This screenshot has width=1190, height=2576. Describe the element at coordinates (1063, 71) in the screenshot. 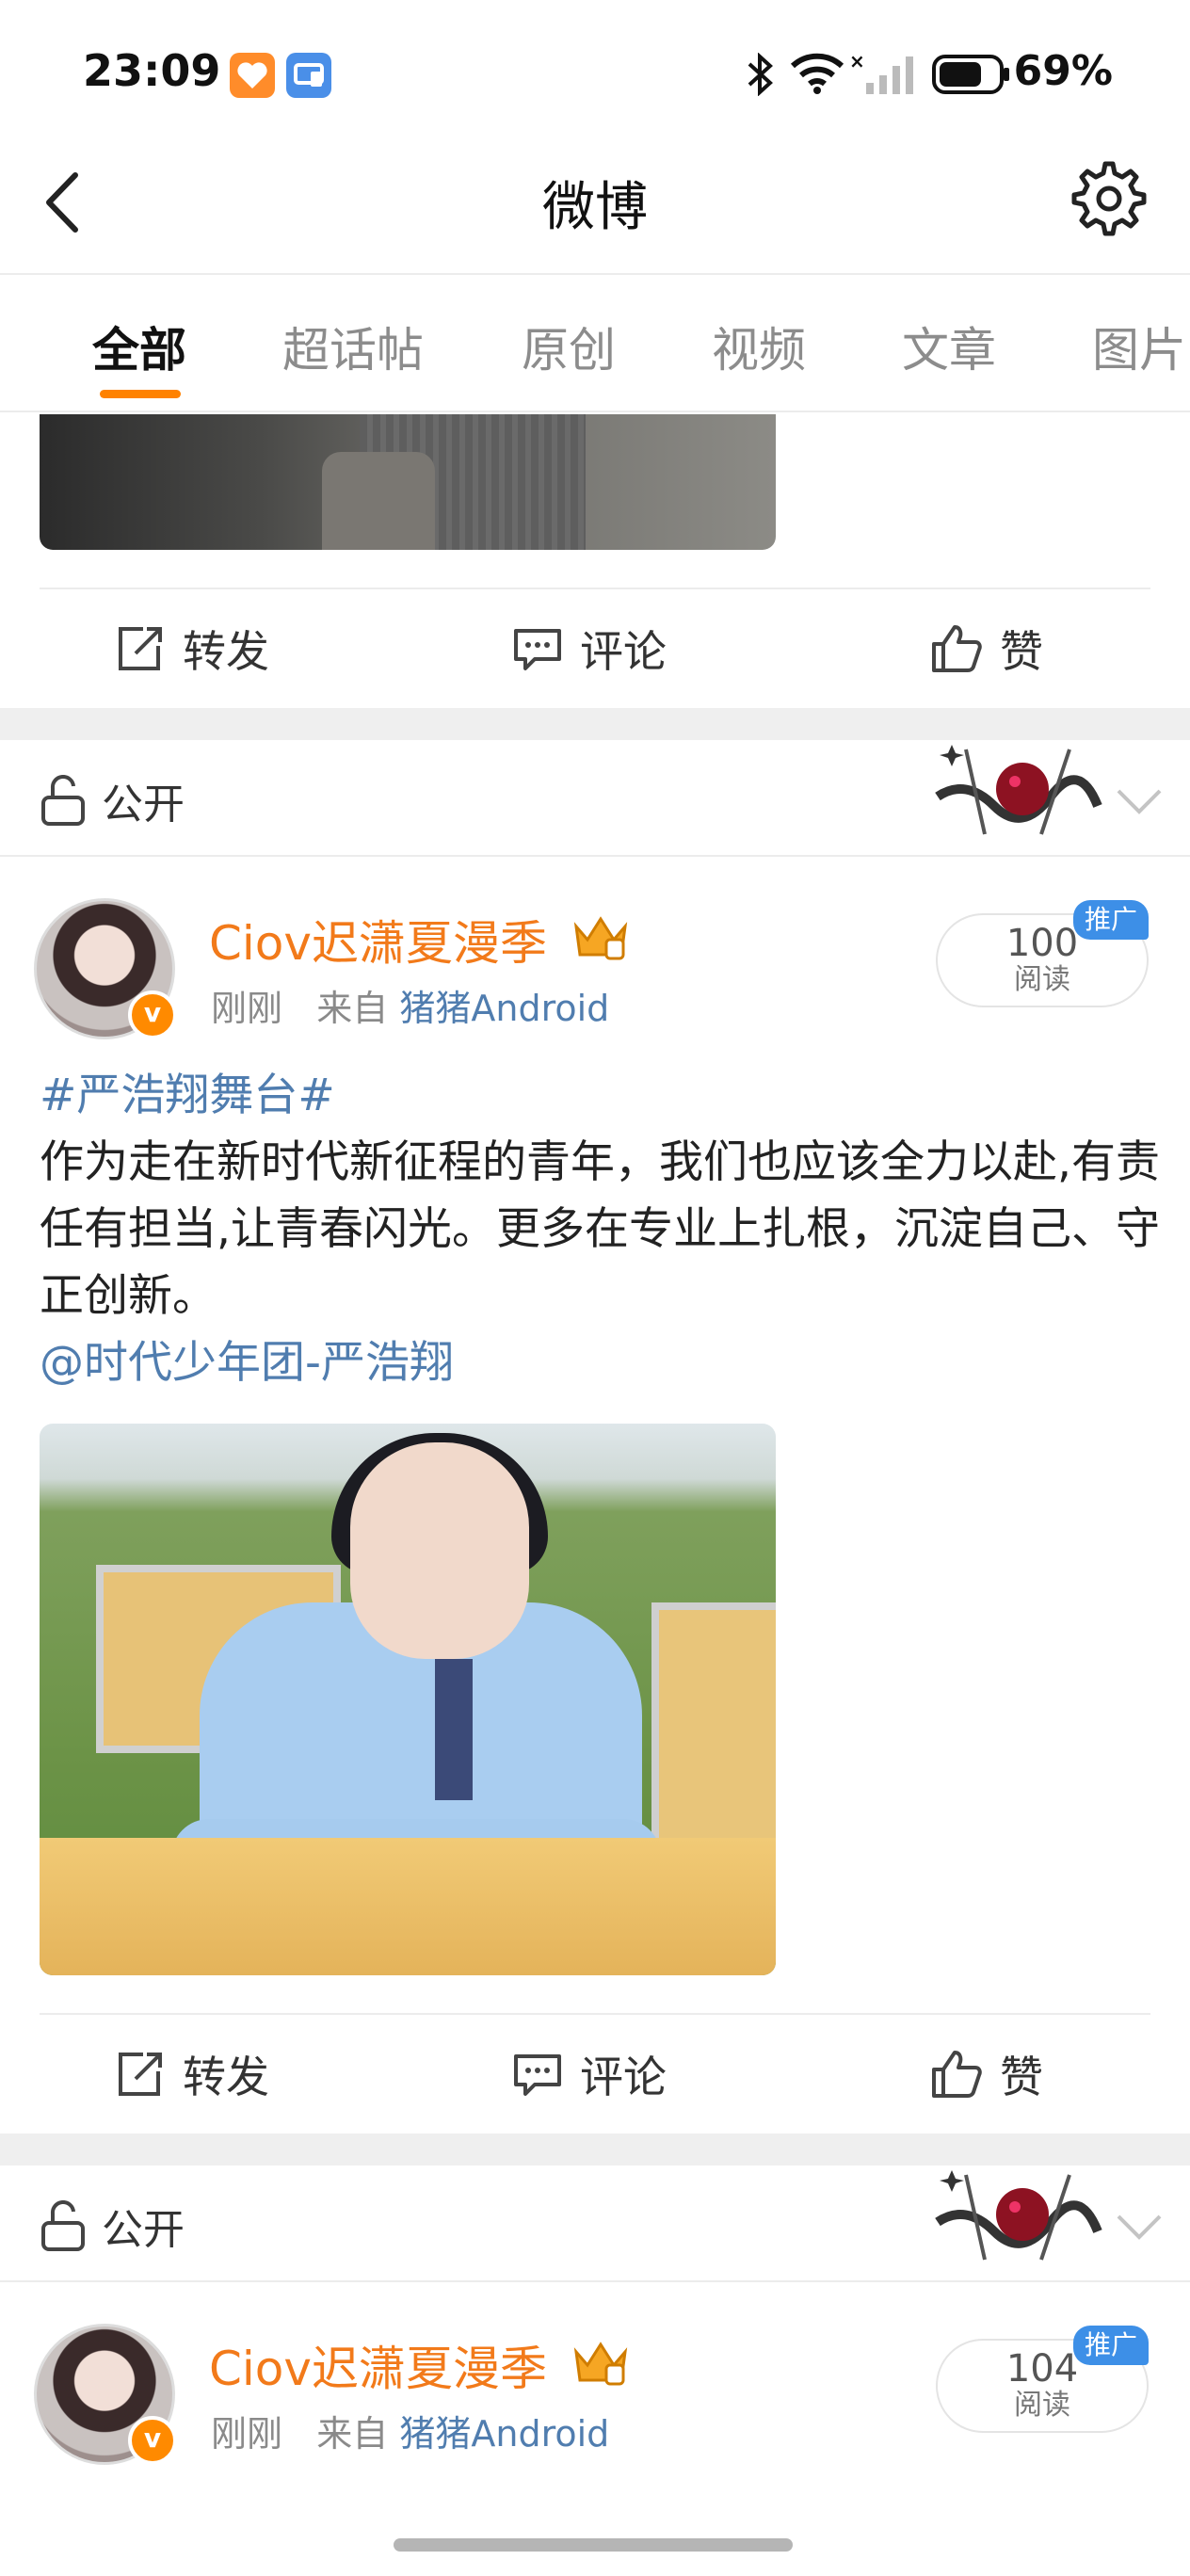

I see `battery-percent: 69%` at that location.